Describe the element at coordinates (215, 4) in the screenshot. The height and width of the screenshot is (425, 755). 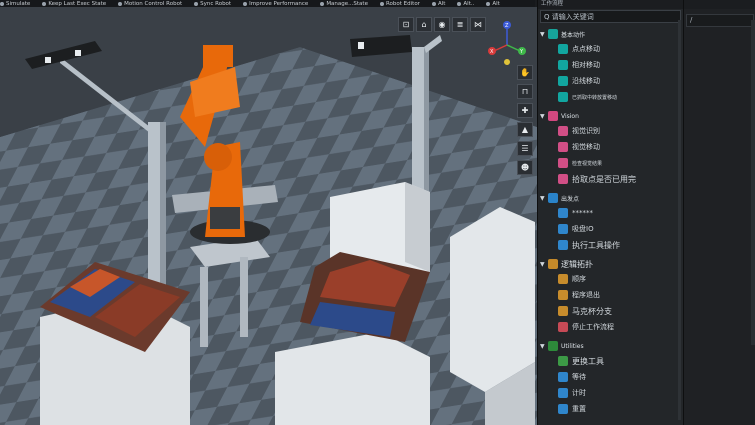
I see `topbar-item: Sync Robot` at that location.